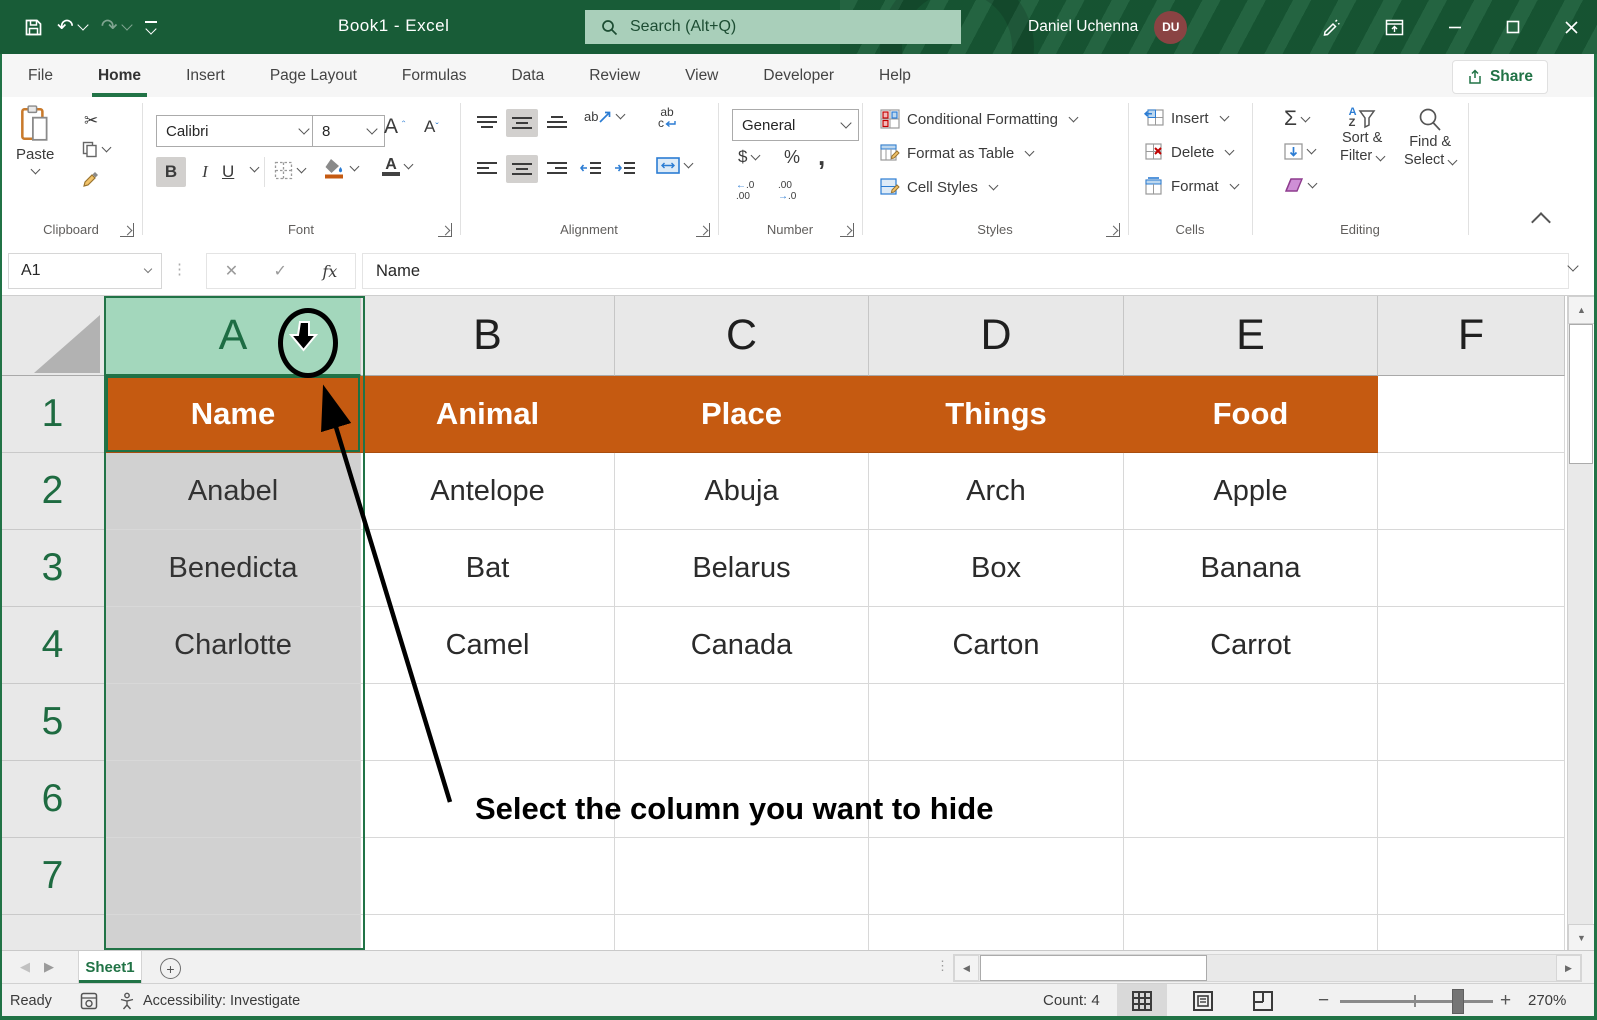 This screenshot has width=1597, height=1020. I want to click on select-all-button, so click(53, 336).